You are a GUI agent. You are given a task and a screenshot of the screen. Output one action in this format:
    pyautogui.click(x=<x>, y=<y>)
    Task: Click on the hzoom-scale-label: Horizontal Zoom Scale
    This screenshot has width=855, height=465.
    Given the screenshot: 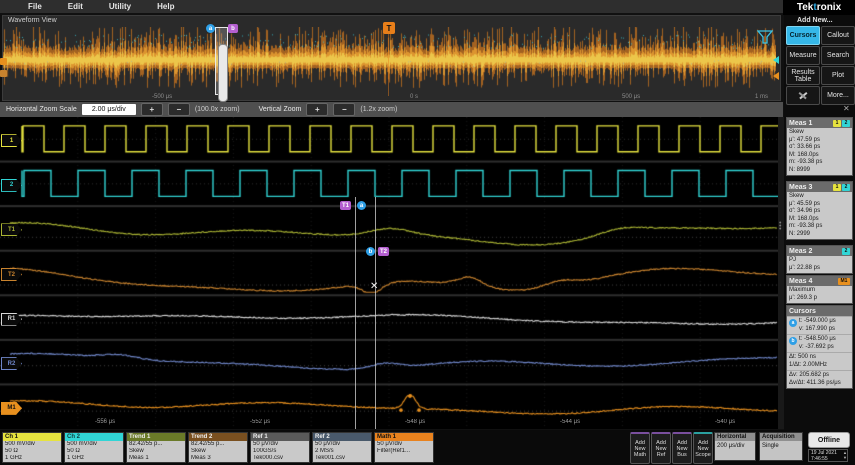 What is the action you would take?
    pyautogui.click(x=41, y=109)
    